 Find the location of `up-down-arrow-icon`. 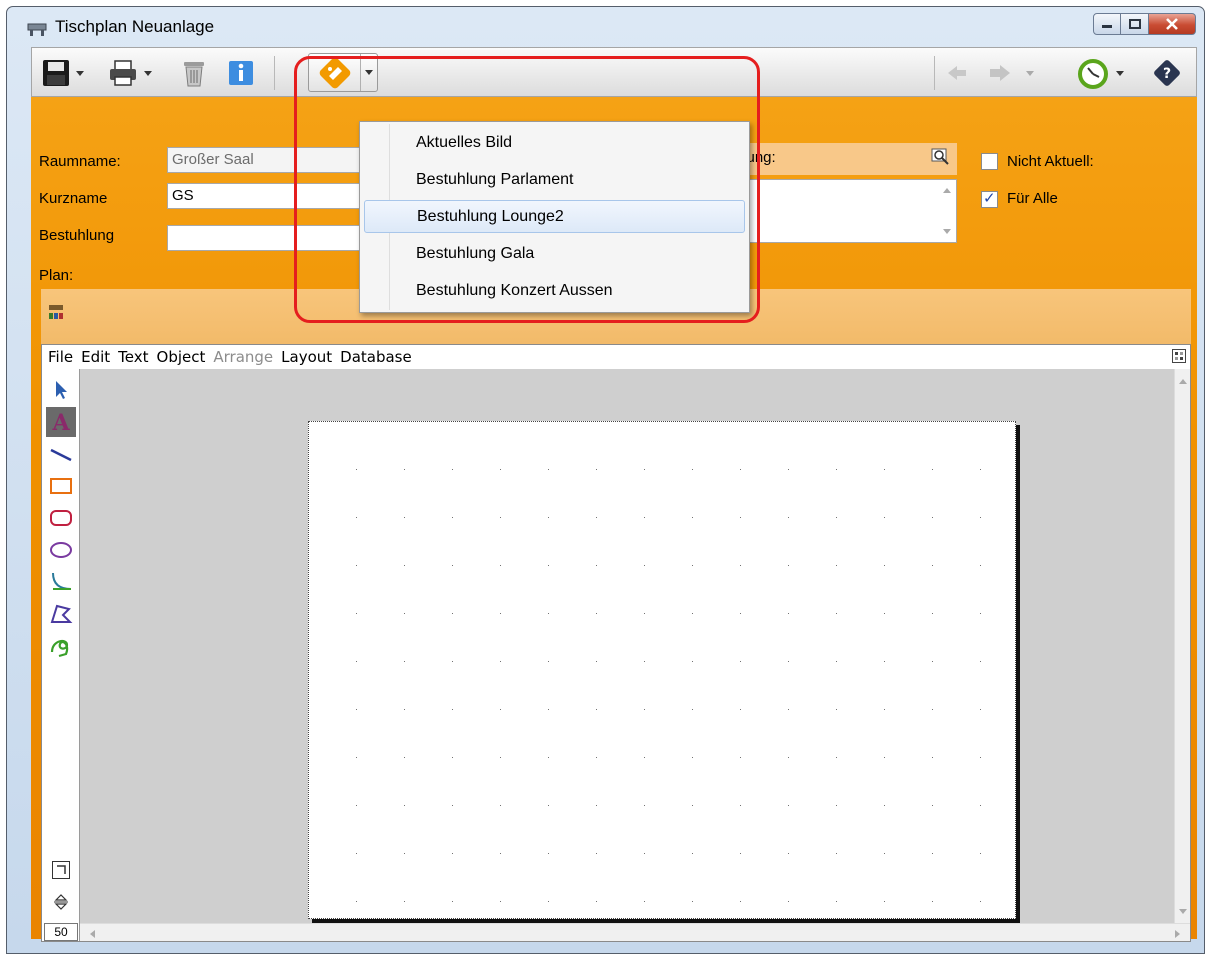

up-down-arrow-icon is located at coordinates (61, 902).